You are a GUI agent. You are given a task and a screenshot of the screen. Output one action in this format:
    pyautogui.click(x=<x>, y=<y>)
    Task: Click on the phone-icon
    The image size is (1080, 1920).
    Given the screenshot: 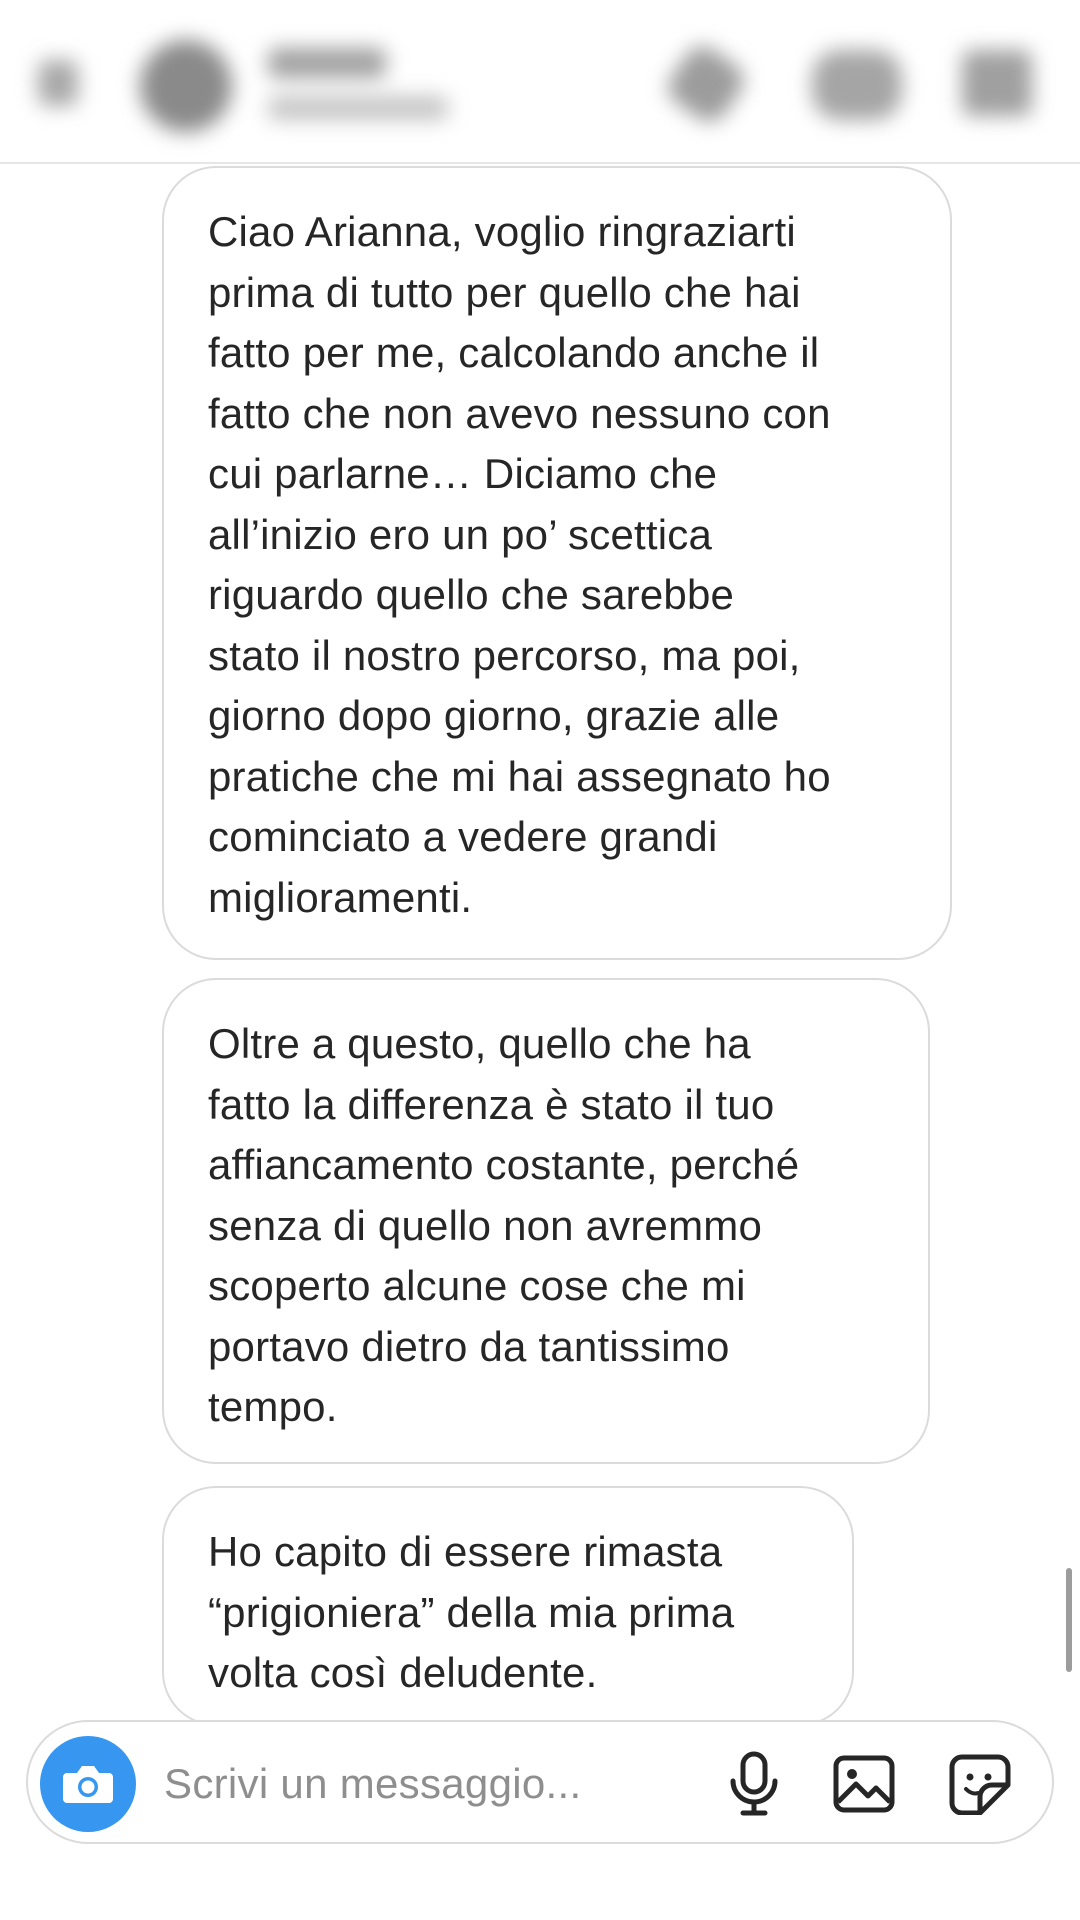 What is the action you would take?
    pyautogui.click(x=706, y=84)
    